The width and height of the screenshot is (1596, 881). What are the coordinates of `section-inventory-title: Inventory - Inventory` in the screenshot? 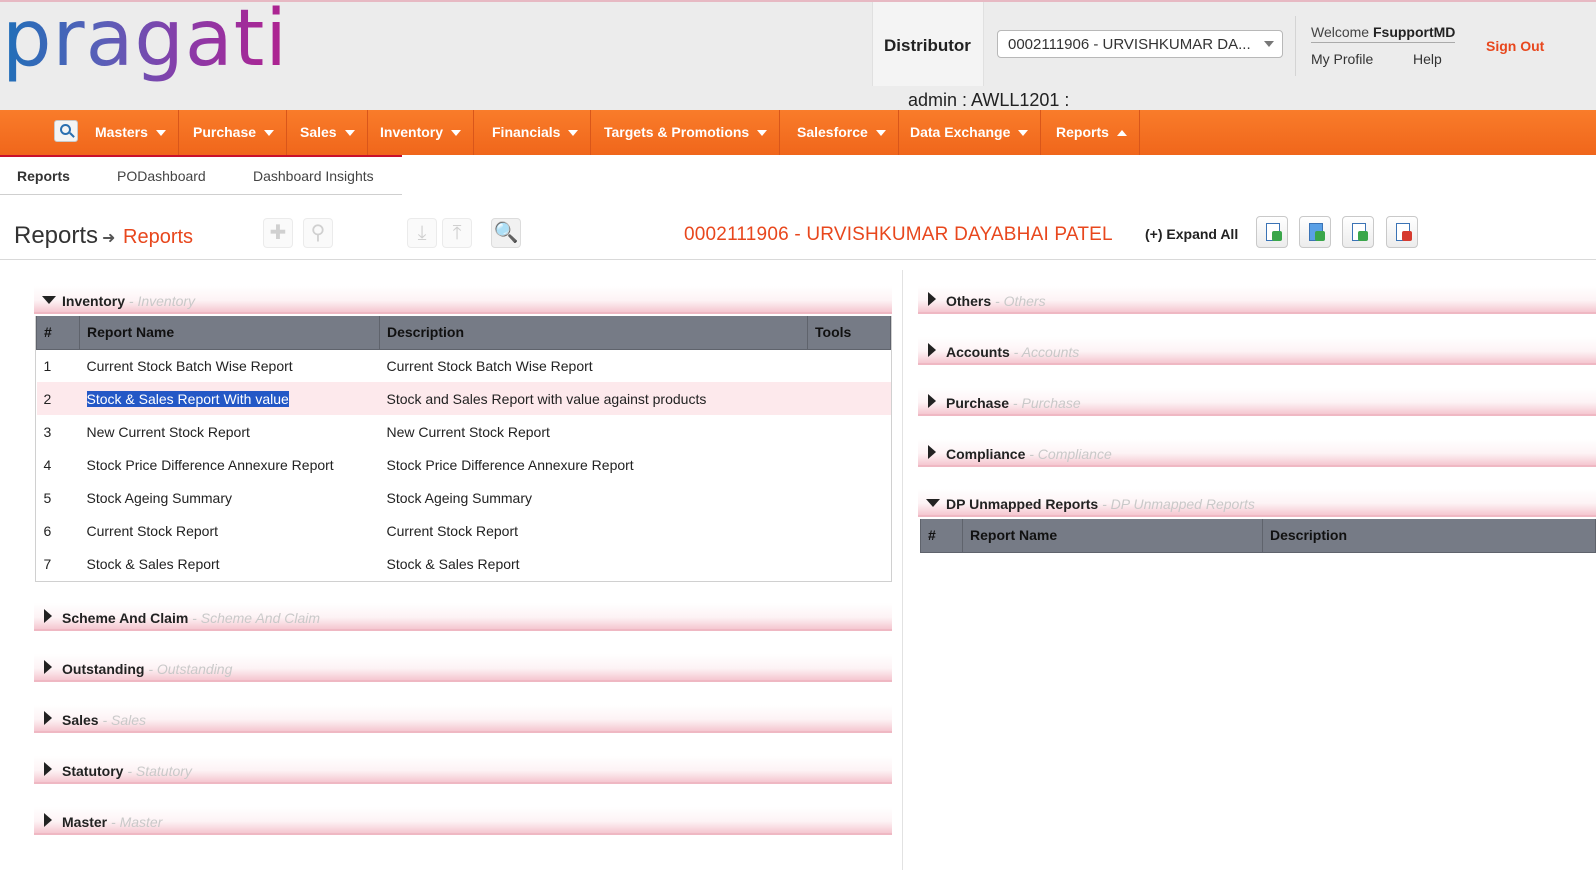 It's located at (128, 301).